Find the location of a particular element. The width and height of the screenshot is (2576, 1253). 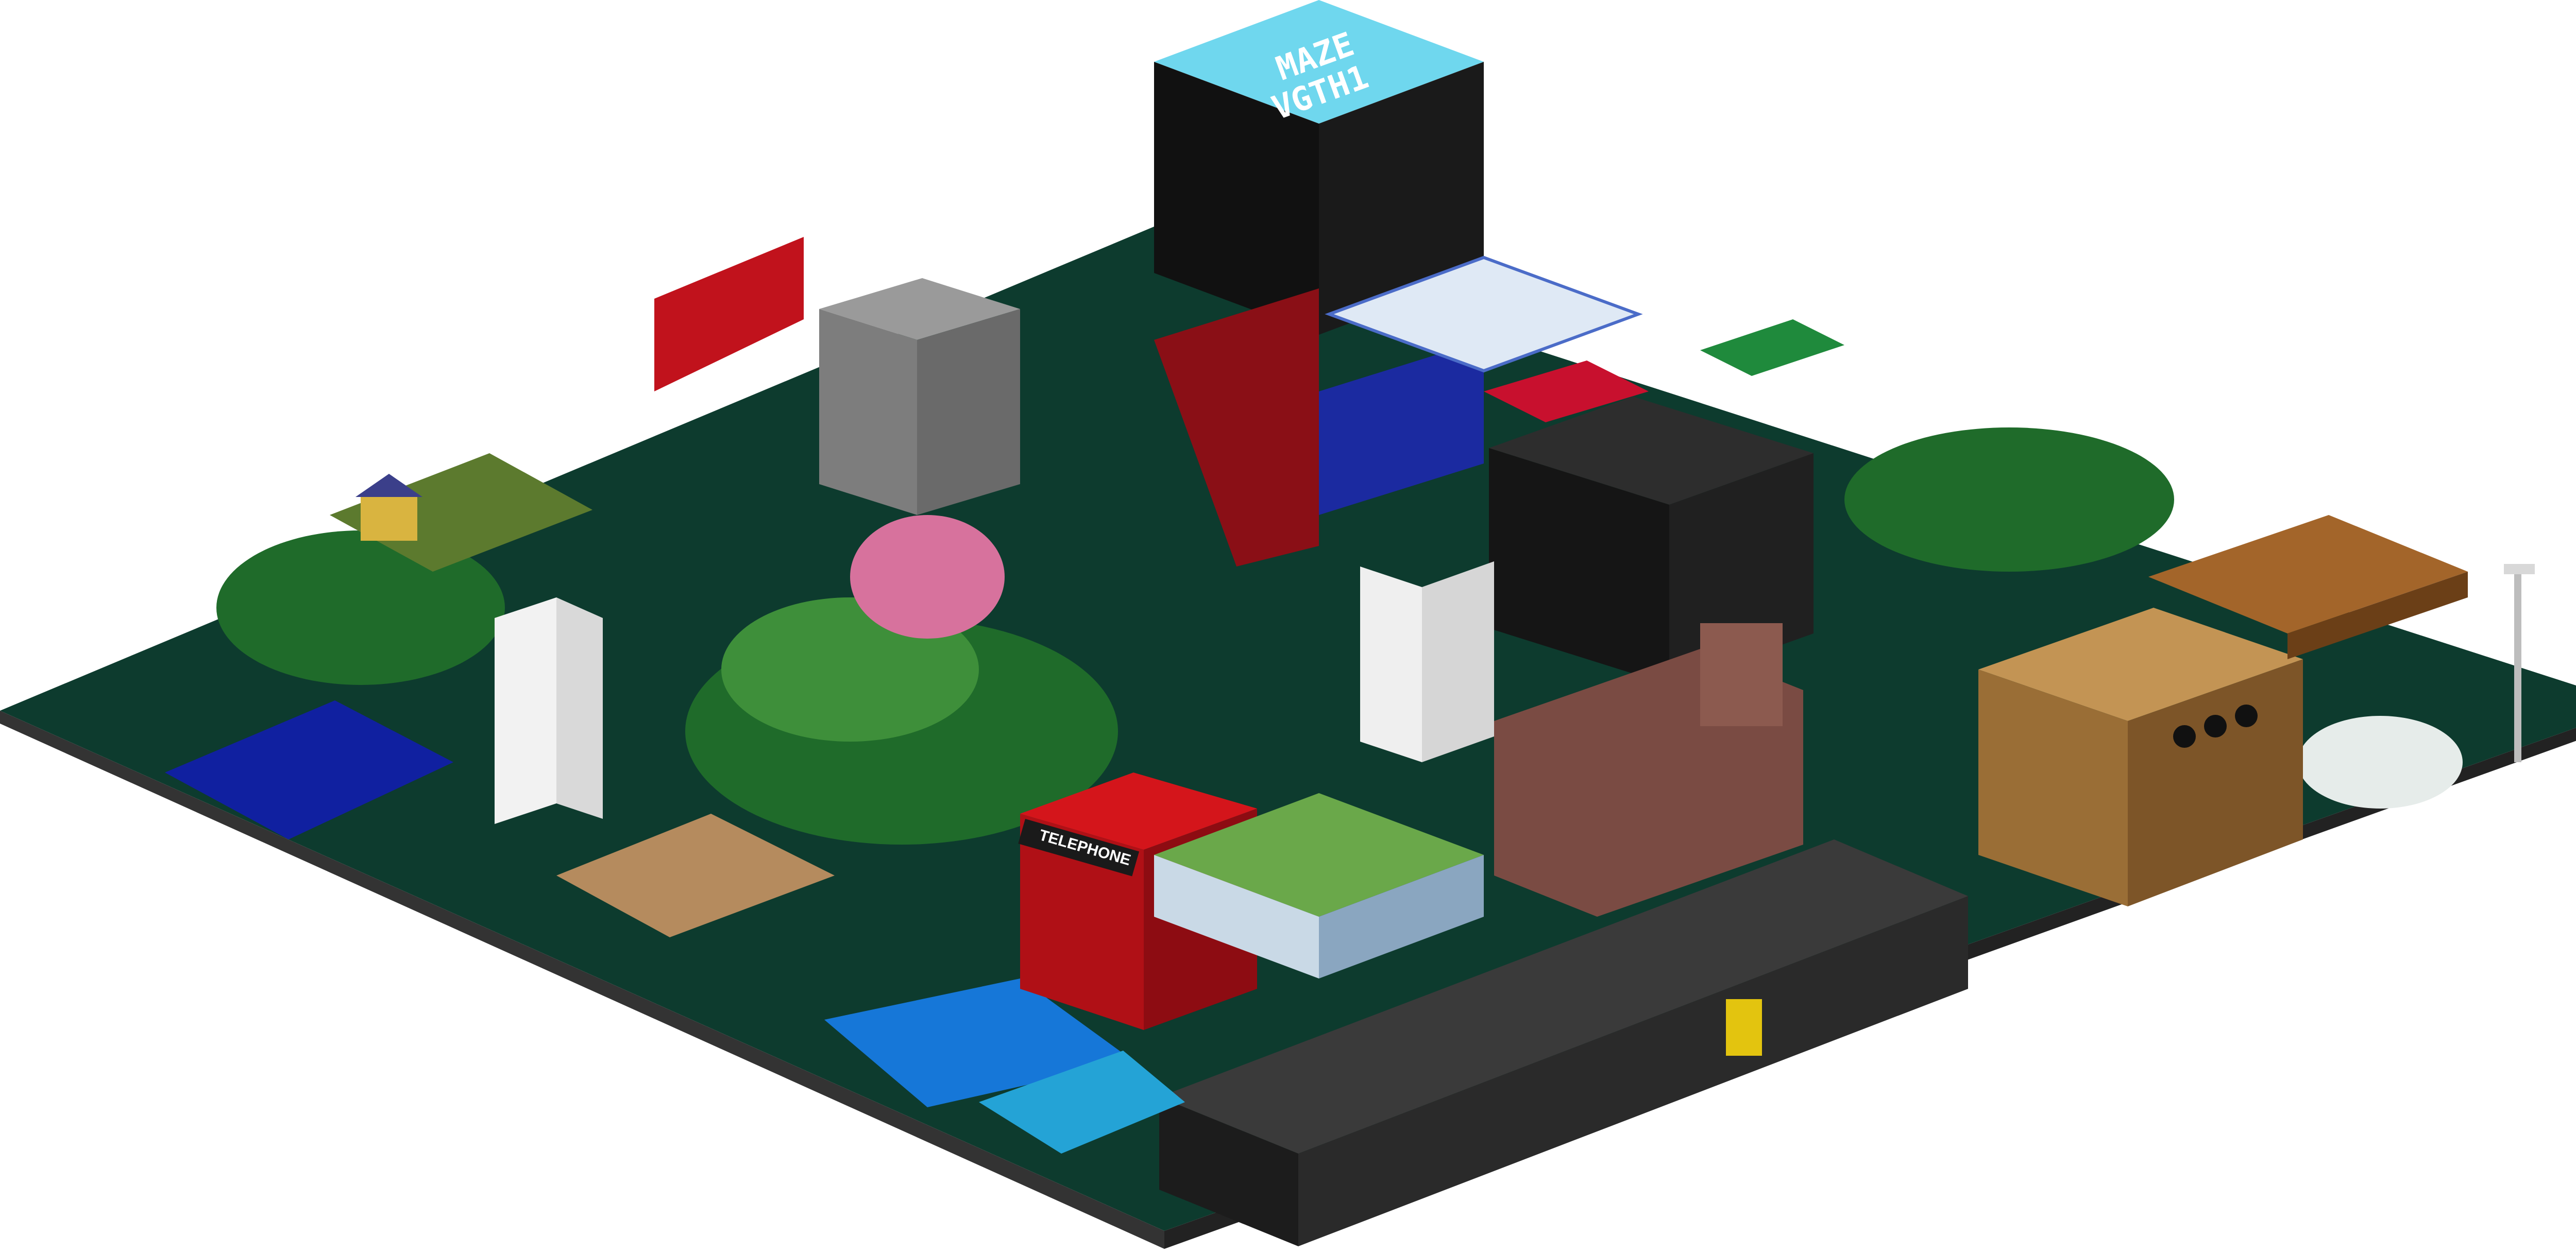

grey-apartment is located at coordinates (919, 396).